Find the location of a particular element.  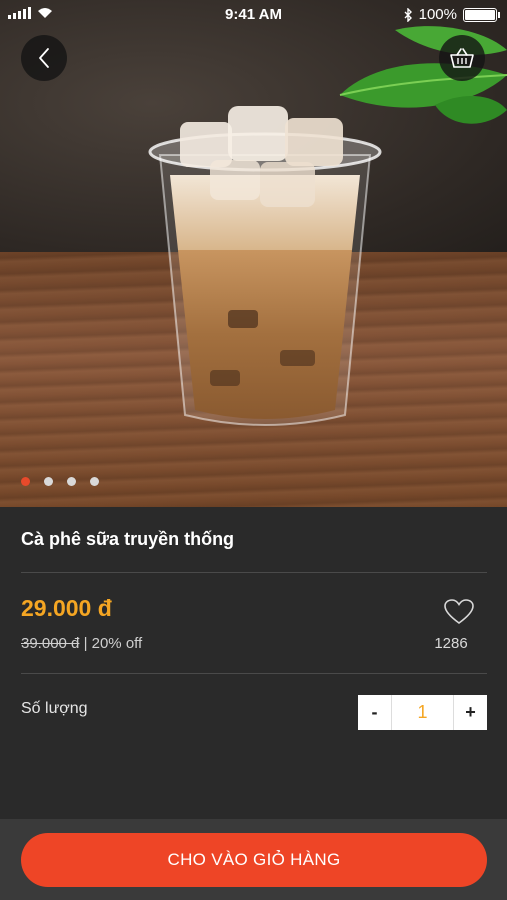

bluetooth-icon is located at coordinates (408, 14).